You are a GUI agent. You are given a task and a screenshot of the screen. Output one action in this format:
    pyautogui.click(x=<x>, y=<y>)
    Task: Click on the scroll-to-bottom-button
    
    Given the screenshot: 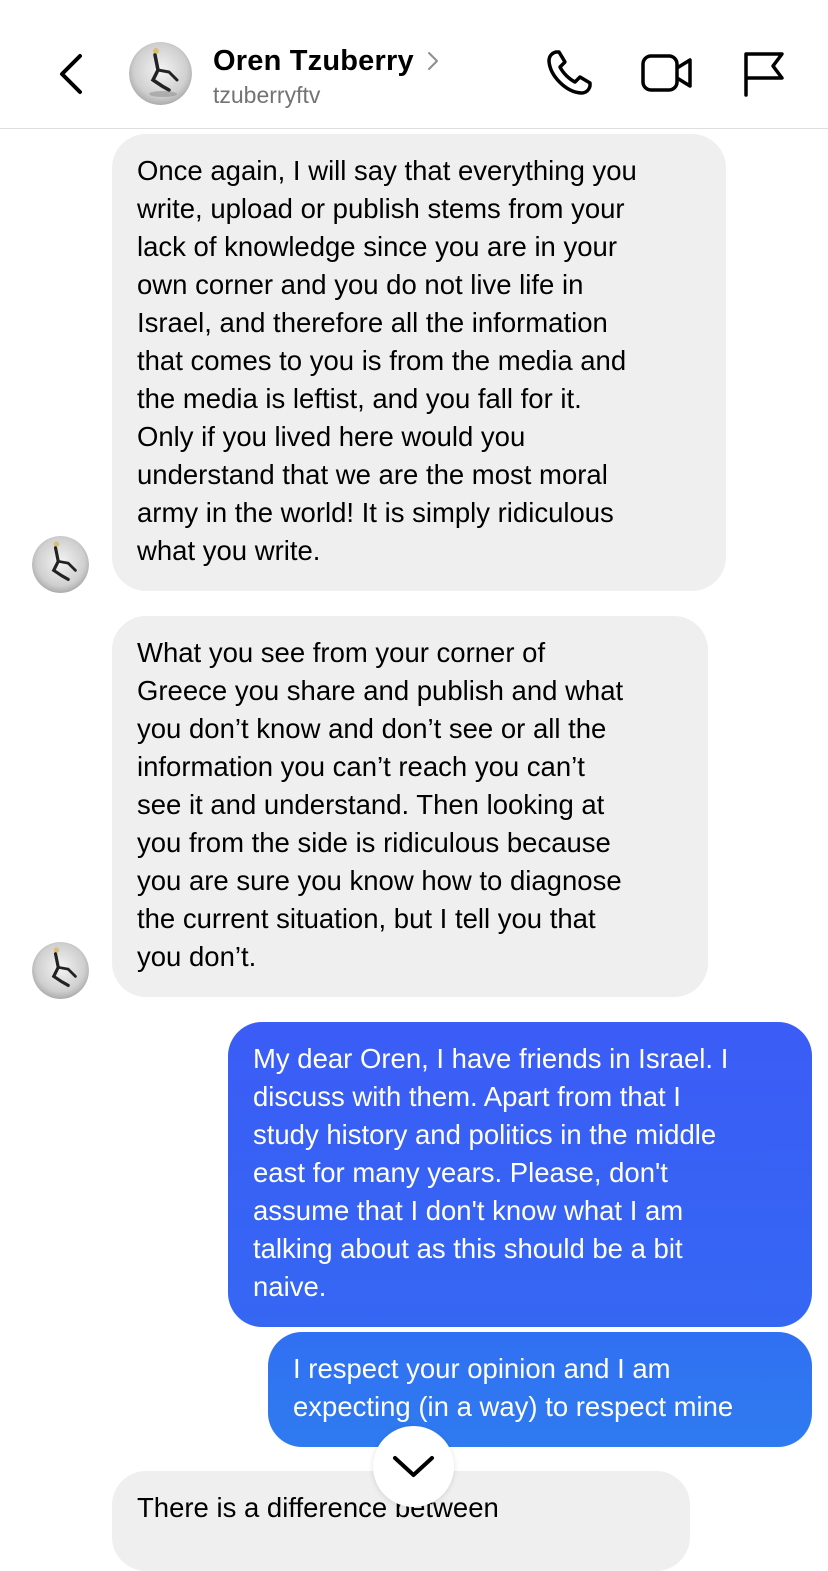 What is the action you would take?
    pyautogui.click(x=413, y=1466)
    